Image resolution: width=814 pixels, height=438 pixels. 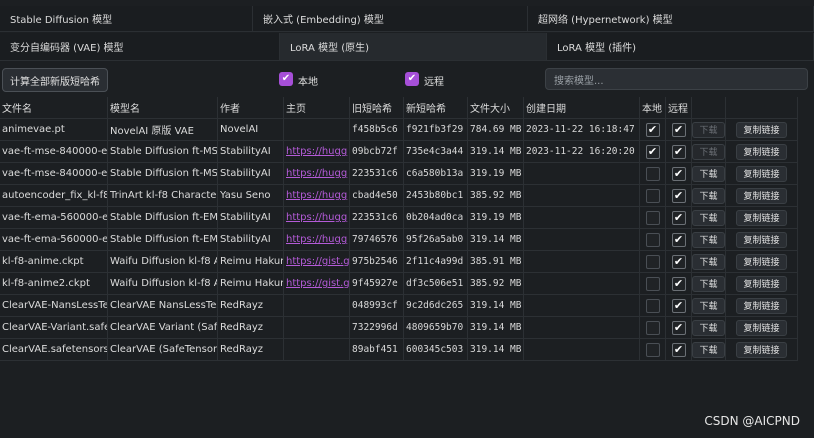 What do you see at coordinates (55, 80) in the screenshot?
I see `calc-hash-button: 计算全部新版短哈希` at bounding box center [55, 80].